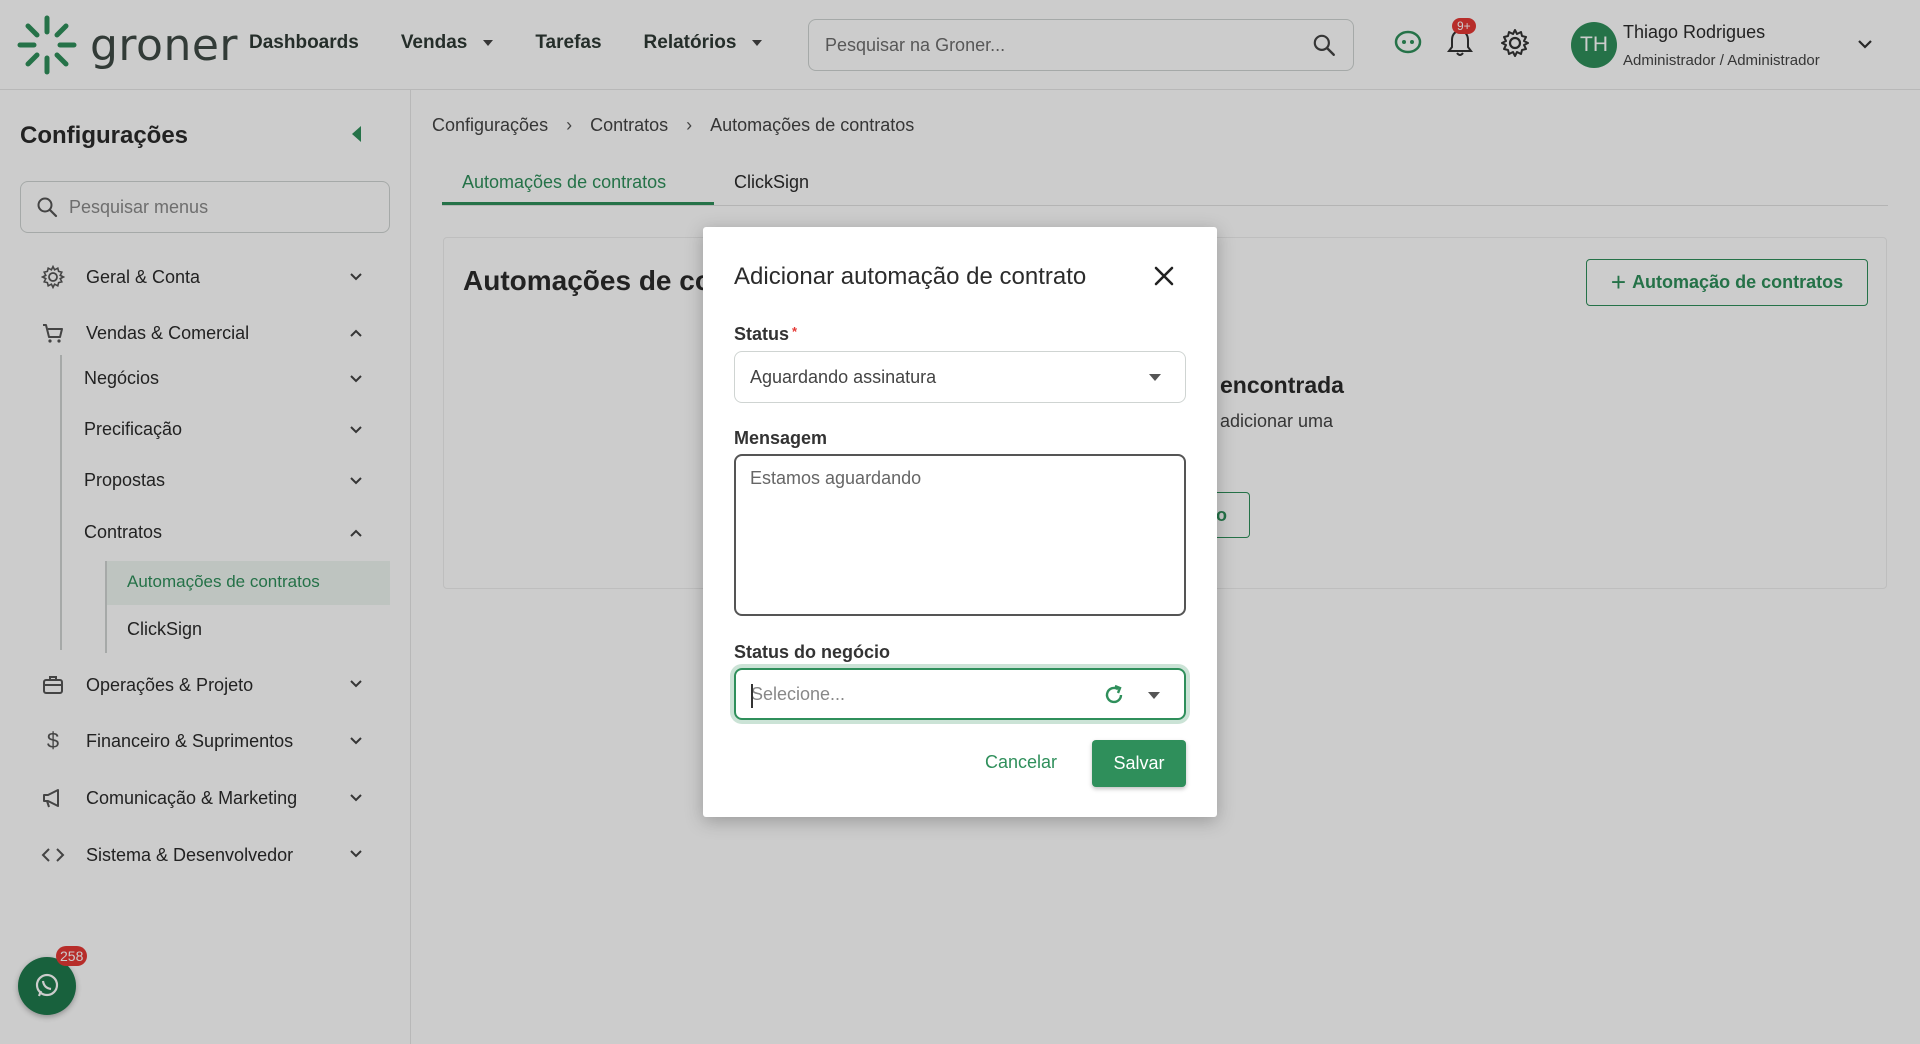 Image resolution: width=1920 pixels, height=1044 pixels. Describe the element at coordinates (795, 331) in the screenshot. I see `required-asterisk: *` at that location.